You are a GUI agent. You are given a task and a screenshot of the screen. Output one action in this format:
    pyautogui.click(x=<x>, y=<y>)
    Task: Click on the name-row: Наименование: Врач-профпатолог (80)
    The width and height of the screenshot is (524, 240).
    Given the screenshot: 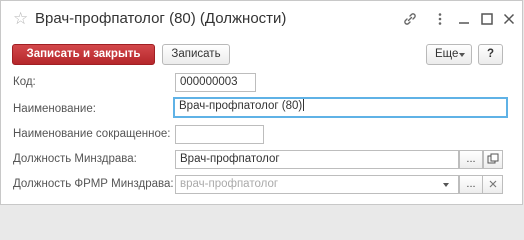 What is the action you would take?
    pyautogui.click(x=261, y=108)
    